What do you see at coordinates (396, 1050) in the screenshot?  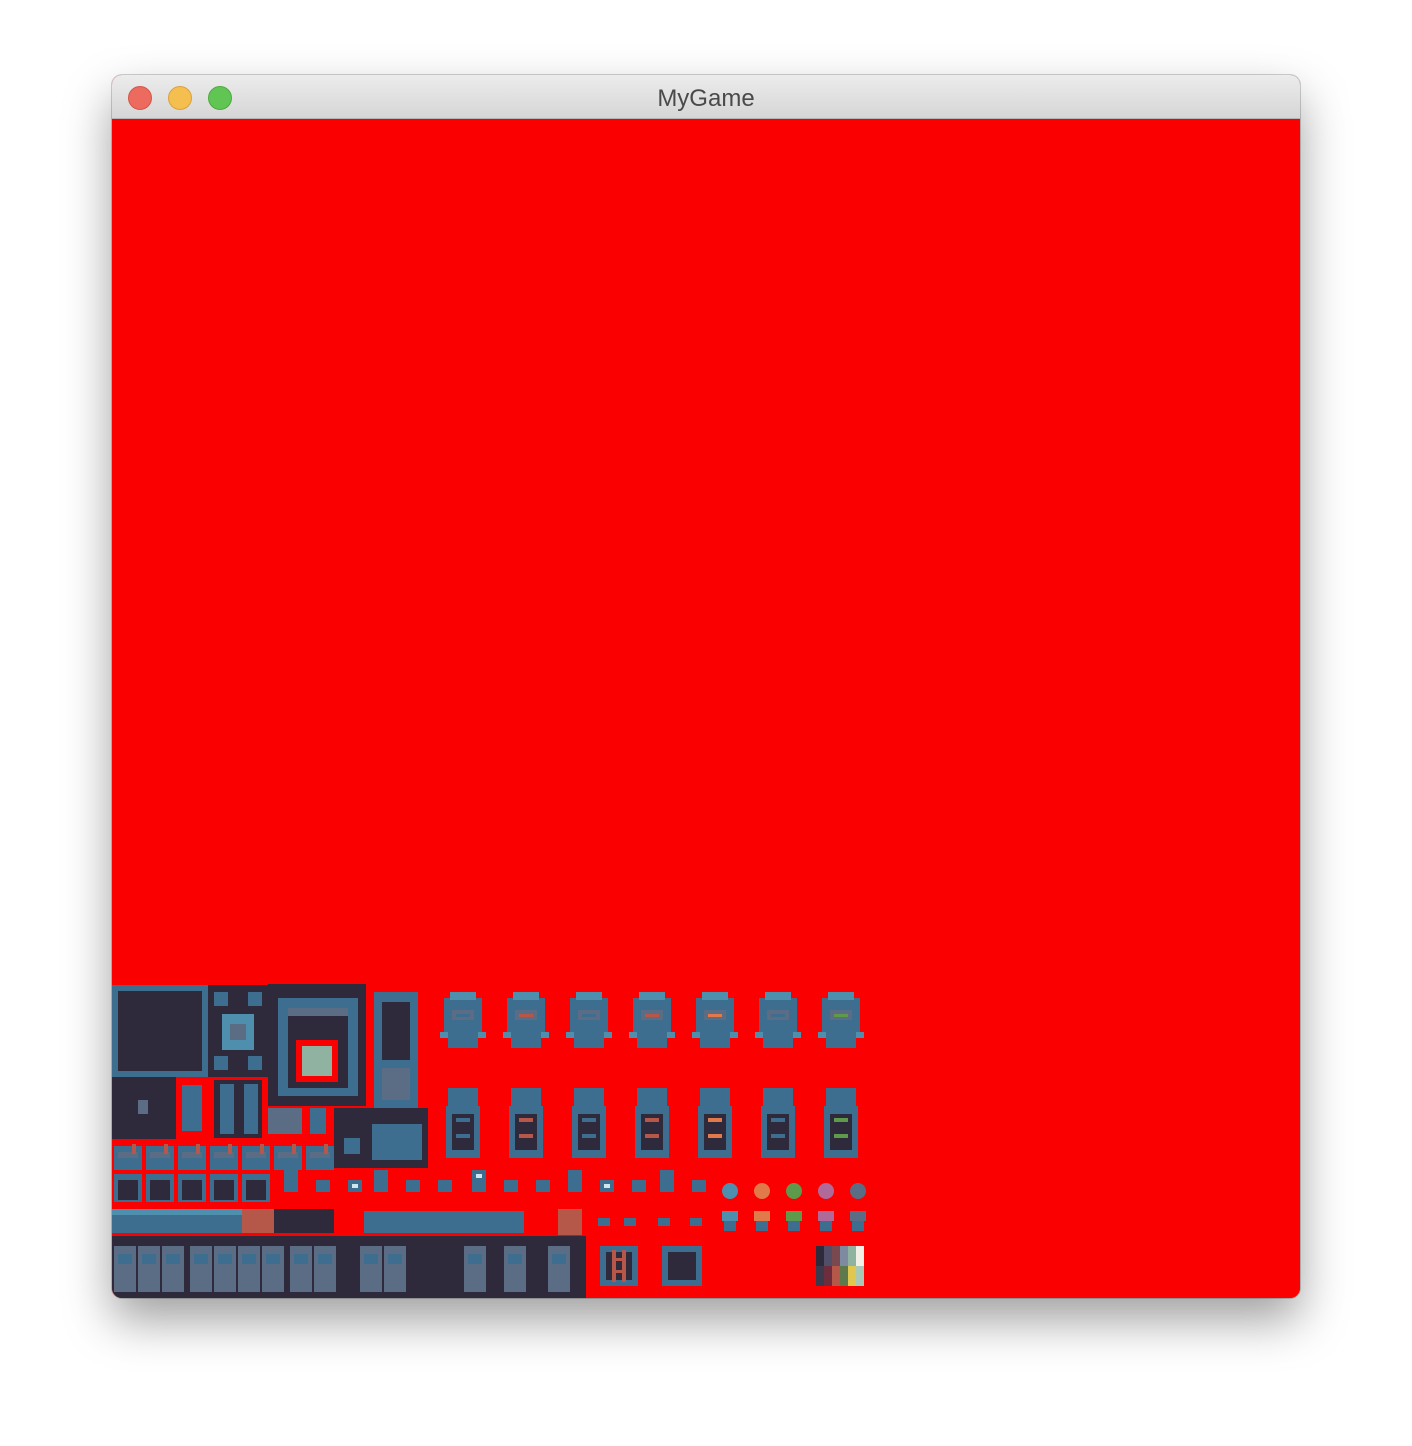 I see `pillar-tile` at bounding box center [396, 1050].